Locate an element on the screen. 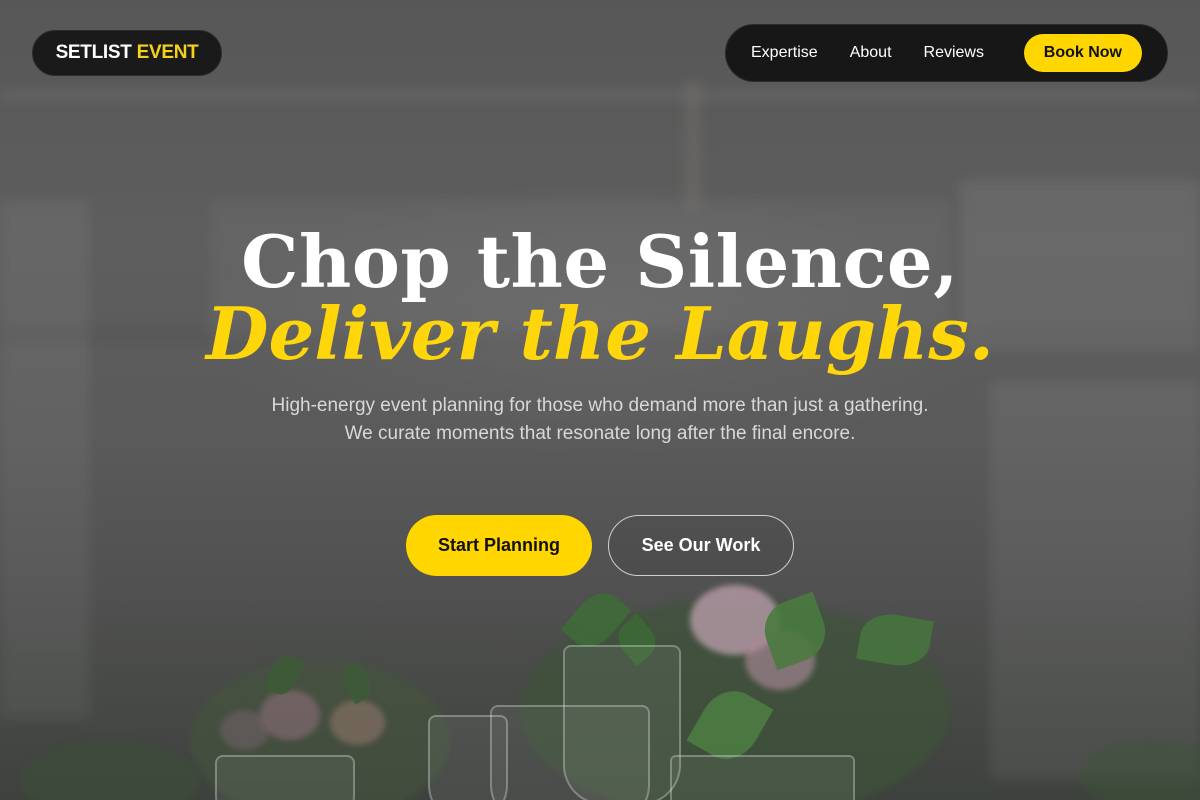 The image size is (1200, 800). background-tent-beam is located at coordinates (600, 95).